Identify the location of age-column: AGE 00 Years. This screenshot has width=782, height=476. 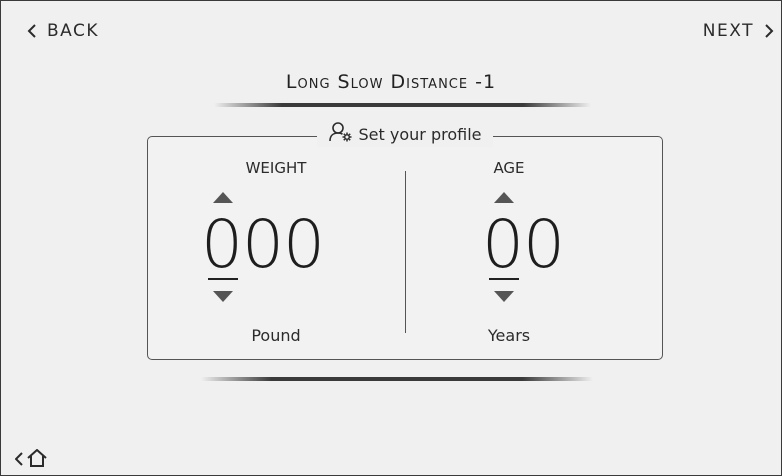
(509, 248).